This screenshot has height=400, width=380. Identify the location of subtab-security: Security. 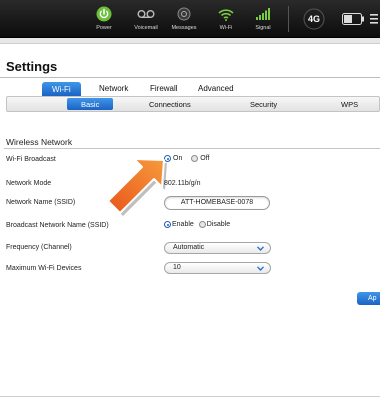
(263, 104).